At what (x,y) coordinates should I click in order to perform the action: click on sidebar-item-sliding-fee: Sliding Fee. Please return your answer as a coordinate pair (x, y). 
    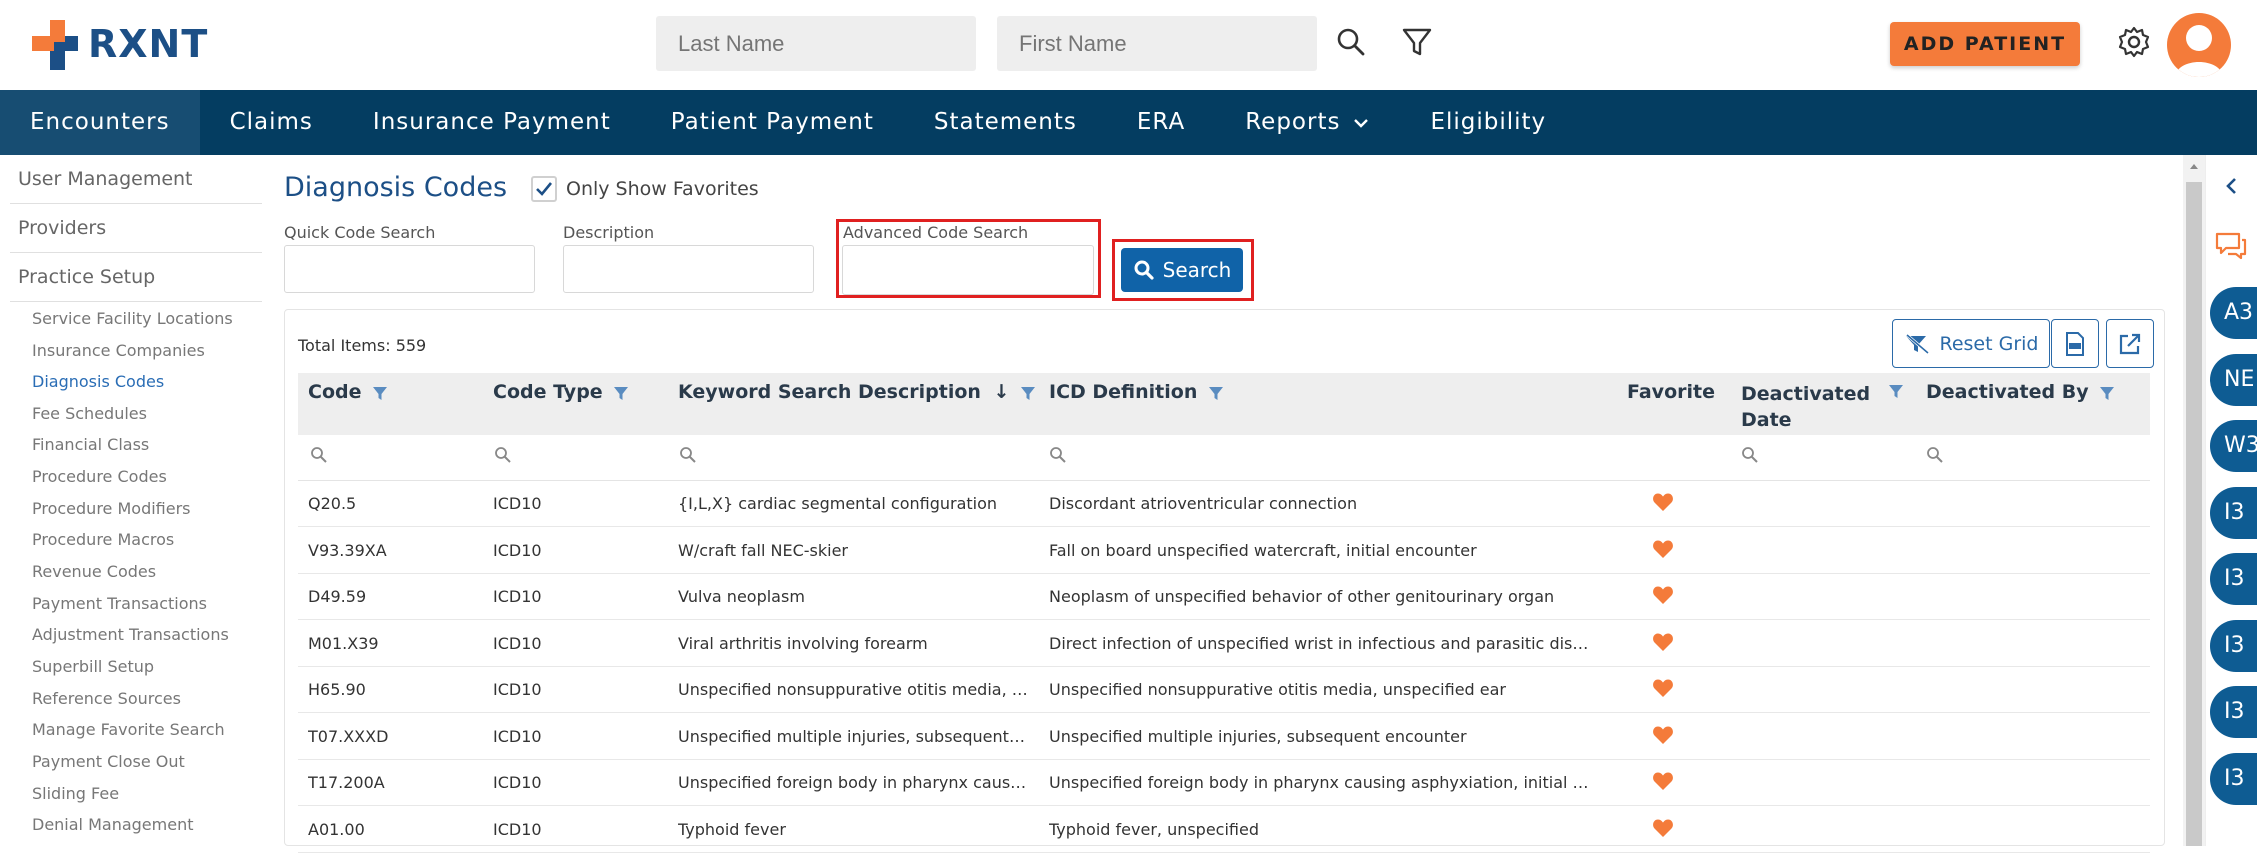
    Looking at the image, I should click on (75, 793).